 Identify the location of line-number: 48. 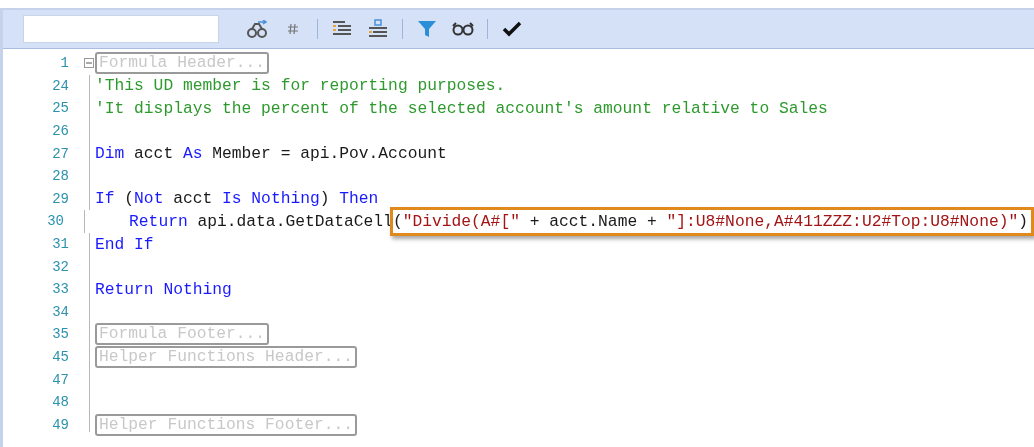
(60, 402).